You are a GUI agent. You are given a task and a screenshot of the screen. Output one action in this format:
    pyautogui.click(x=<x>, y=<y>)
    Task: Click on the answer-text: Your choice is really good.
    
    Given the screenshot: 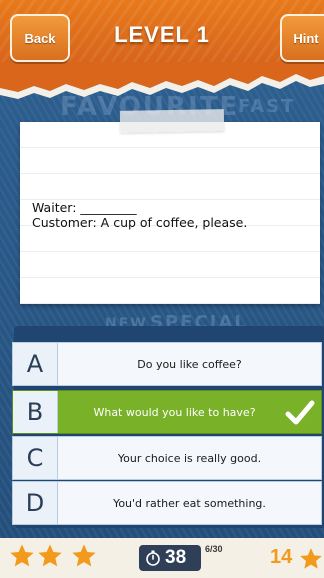 What is the action you would take?
    pyautogui.click(x=189, y=458)
    